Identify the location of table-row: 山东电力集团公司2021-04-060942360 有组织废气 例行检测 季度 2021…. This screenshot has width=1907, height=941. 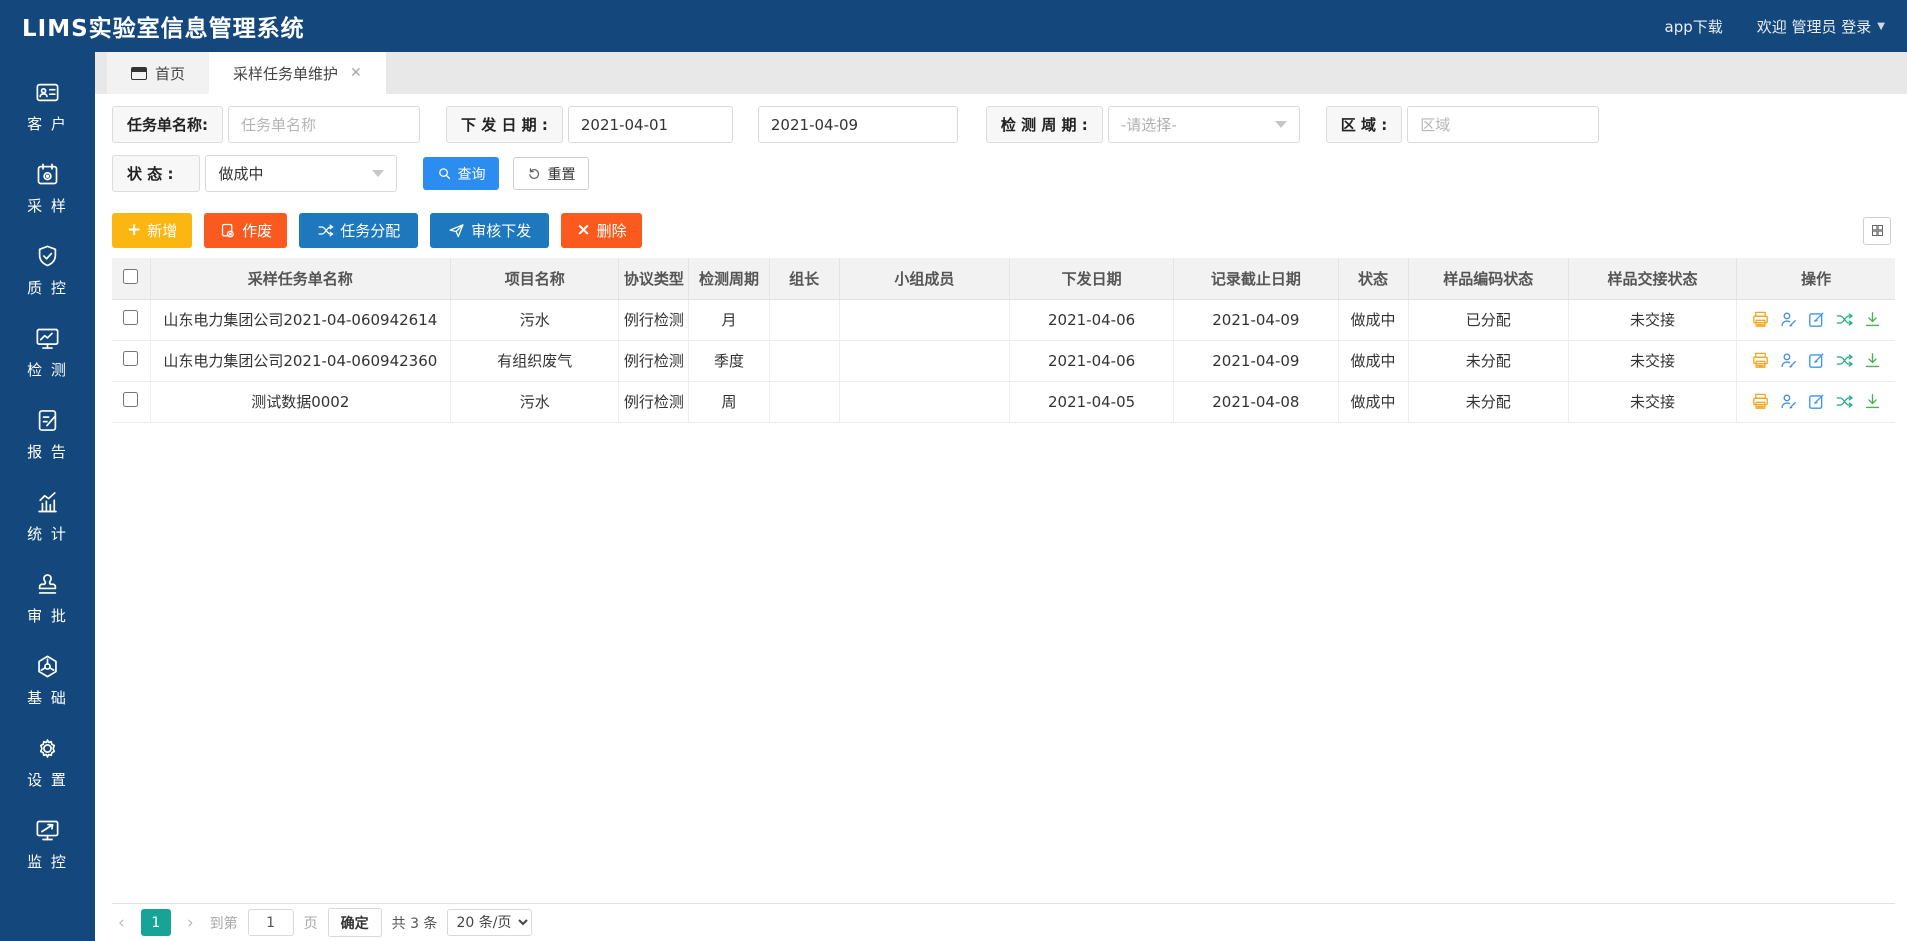
(1003, 361).